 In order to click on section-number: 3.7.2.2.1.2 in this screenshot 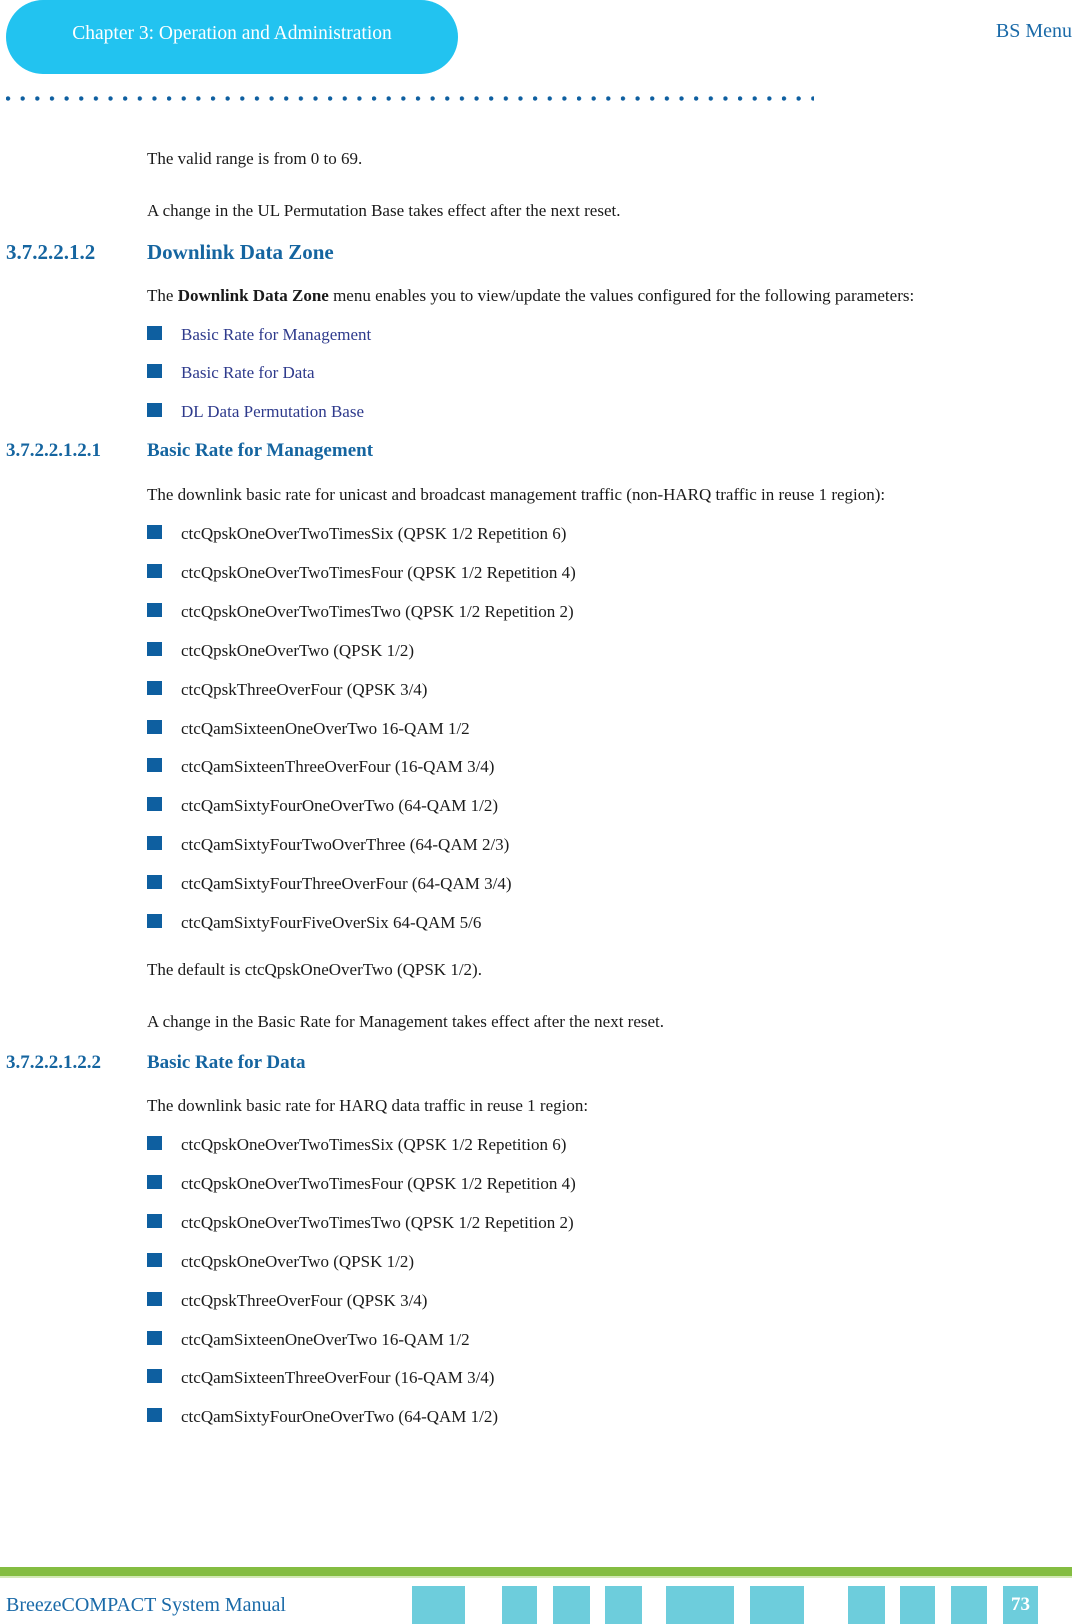, I will do `click(51, 252)`.